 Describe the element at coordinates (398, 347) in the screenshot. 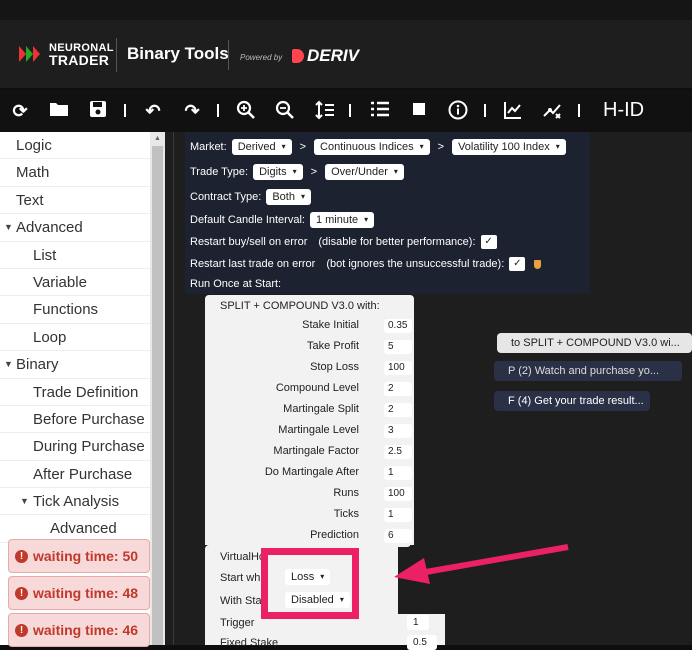

I see `param-value-input: 5` at that location.